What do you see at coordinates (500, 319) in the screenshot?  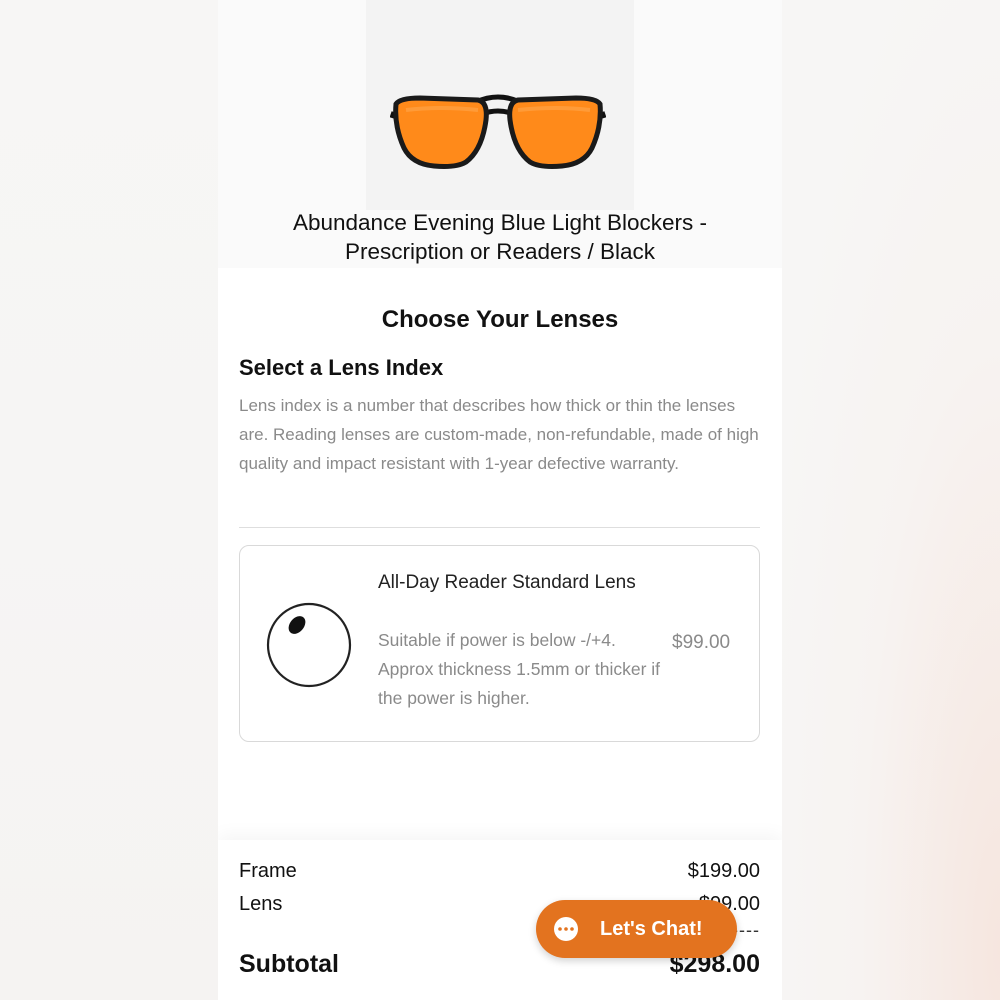 I see `choose-lenses-heading: Choose Your Lenses` at bounding box center [500, 319].